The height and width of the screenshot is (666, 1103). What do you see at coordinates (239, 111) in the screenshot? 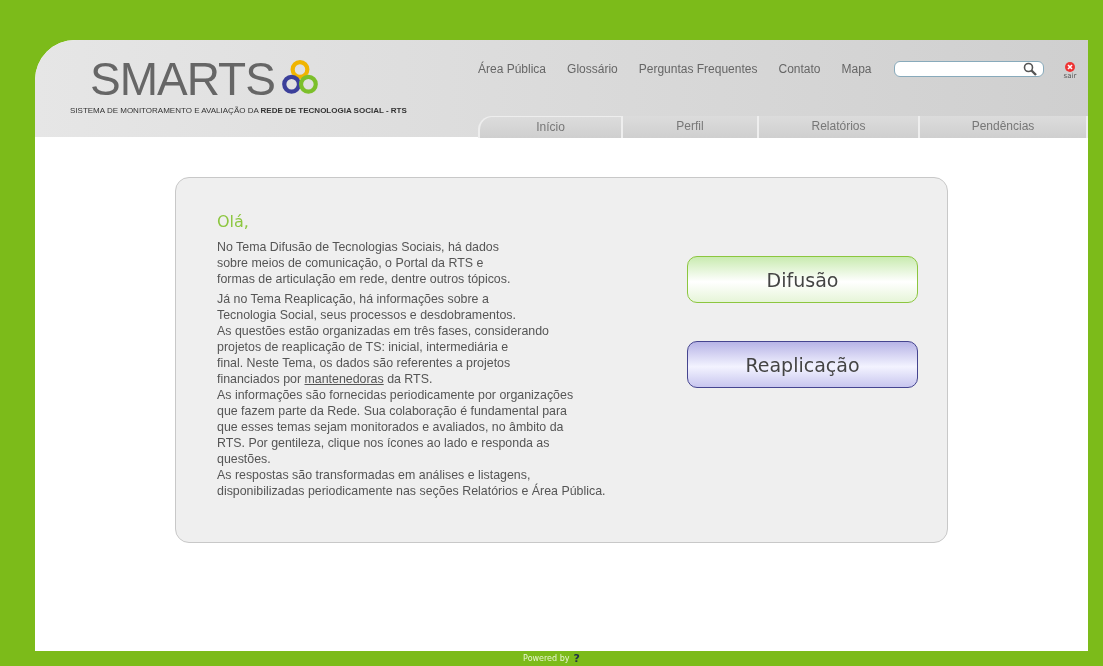
I see `logo-subtitle: SISTEMA DE MONITORAMENTO E AVALIAÇÃO DA REDE DE TECNOLOGIA SOCIAL - RTS` at bounding box center [239, 111].